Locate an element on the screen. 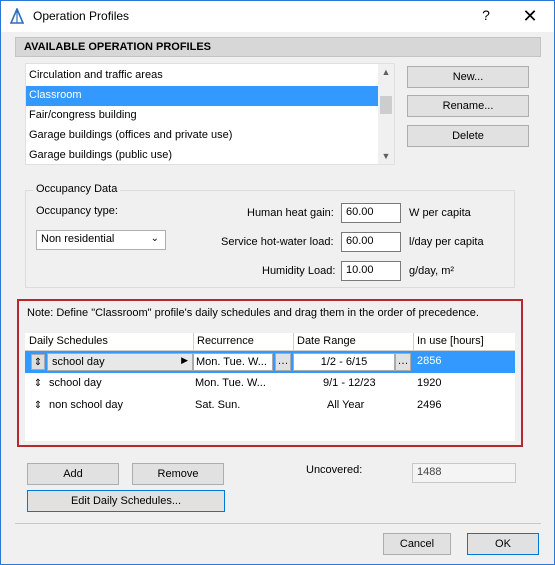 The height and width of the screenshot is (565, 555). date-range-value: 9/1 - 12/23 is located at coordinates (349, 383).